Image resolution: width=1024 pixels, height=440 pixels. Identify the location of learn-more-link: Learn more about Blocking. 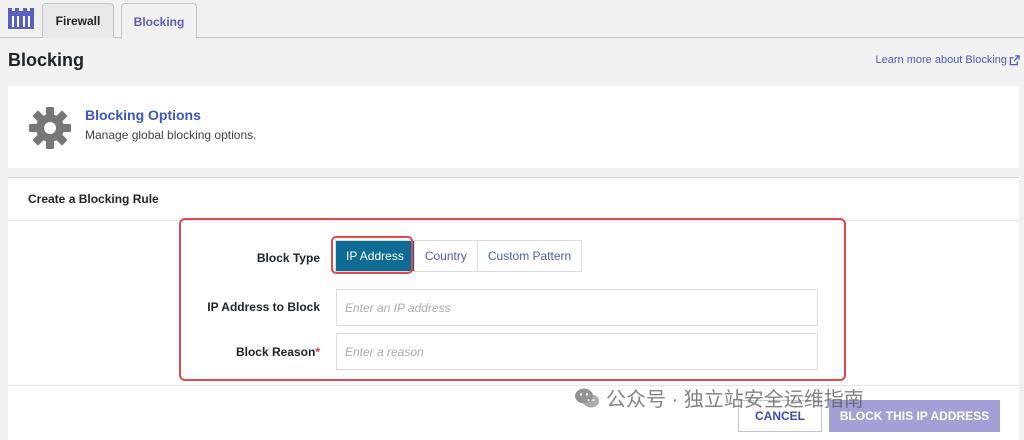
(948, 60).